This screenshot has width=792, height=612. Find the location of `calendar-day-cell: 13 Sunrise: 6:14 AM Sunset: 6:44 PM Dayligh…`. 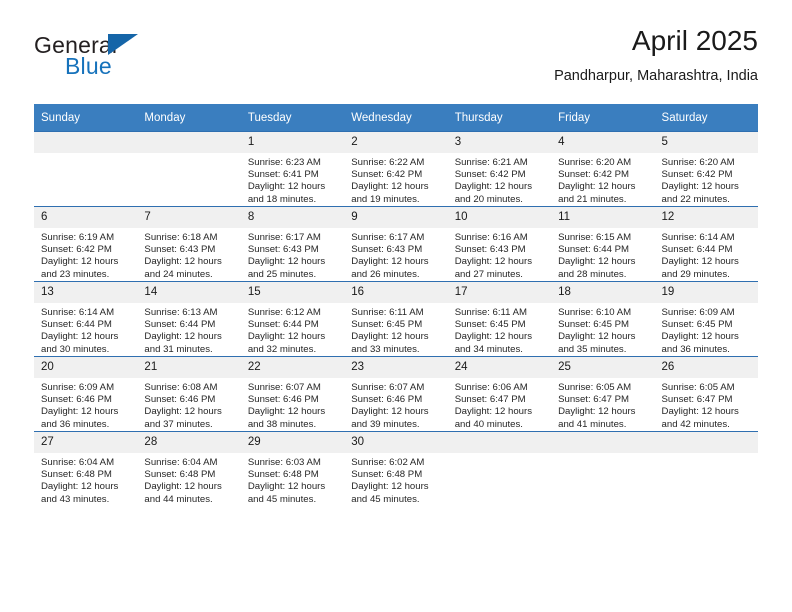

calendar-day-cell: 13 Sunrise: 6:14 AM Sunset: 6:44 PM Dayligh… is located at coordinates (86, 319).